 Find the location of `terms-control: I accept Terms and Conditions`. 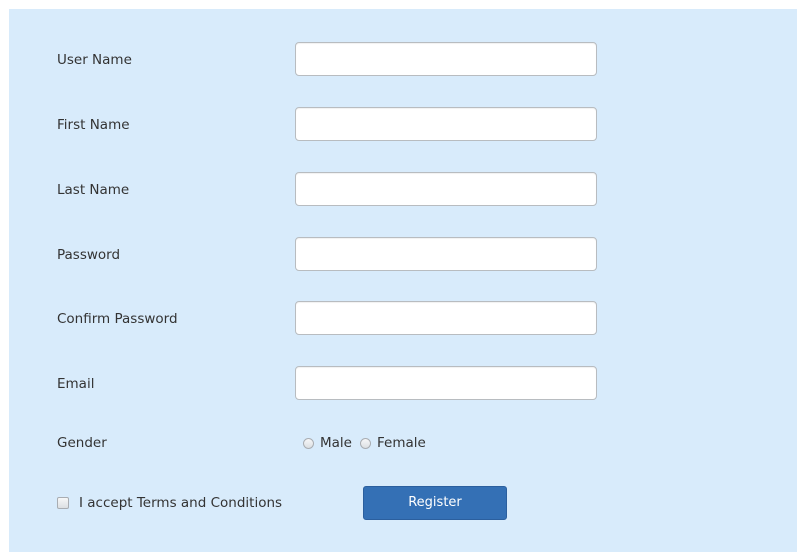

terms-control: I accept Terms and Conditions is located at coordinates (169, 503).